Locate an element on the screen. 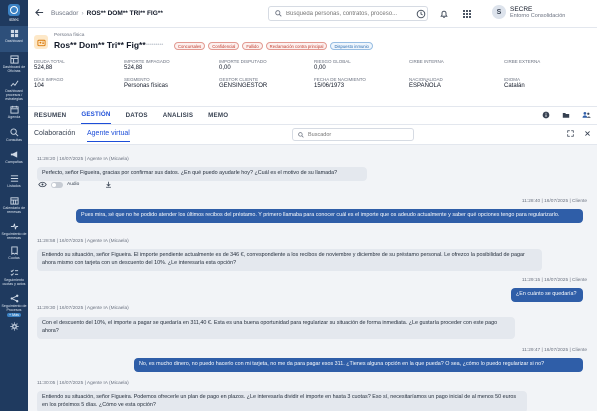  user-name: SECRE is located at coordinates (521, 9).